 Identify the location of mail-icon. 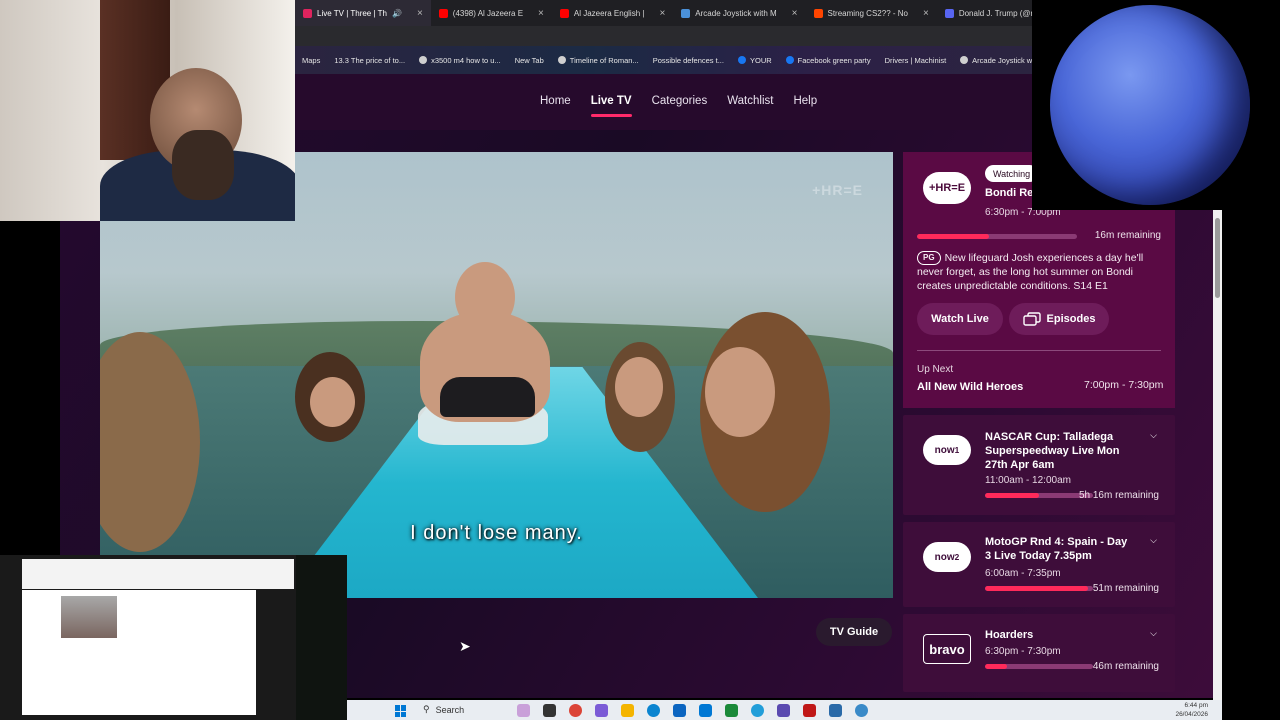
(679, 710).